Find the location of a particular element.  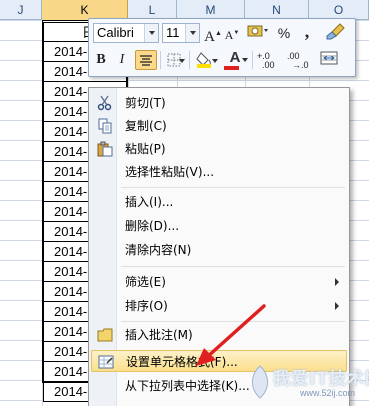

menu-item-label: 清除内容(N) is located at coordinates (158, 250).